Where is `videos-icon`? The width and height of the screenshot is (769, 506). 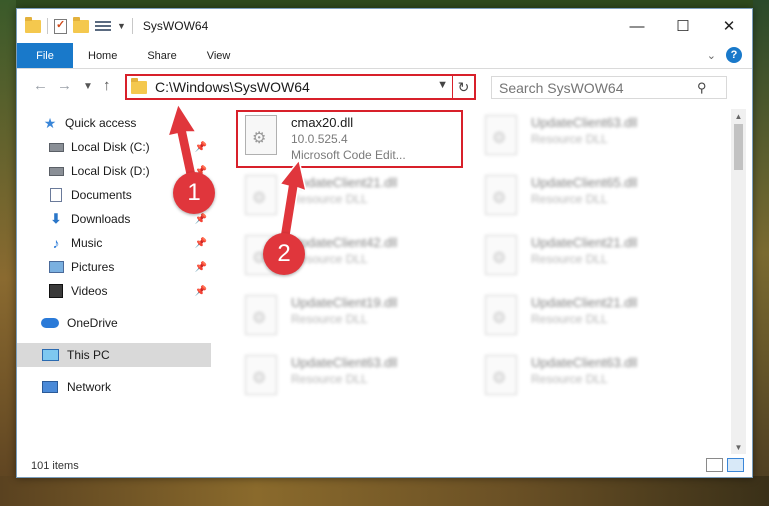
videos-icon is located at coordinates (56, 291).